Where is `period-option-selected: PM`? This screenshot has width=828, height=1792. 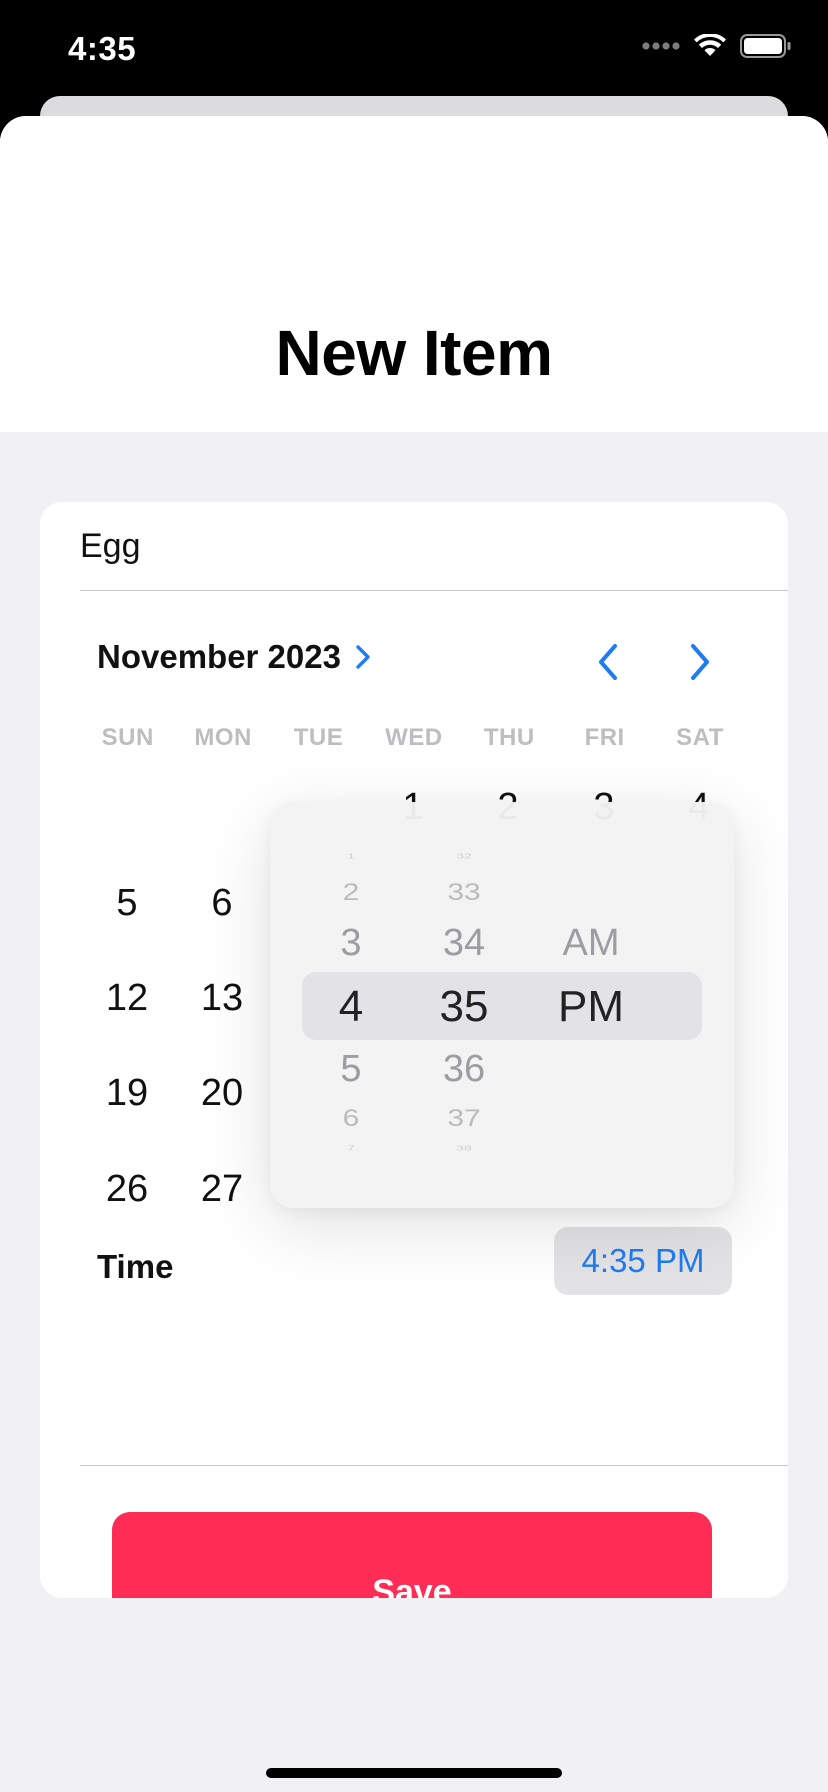
period-option-selected: PM is located at coordinates (591, 1007).